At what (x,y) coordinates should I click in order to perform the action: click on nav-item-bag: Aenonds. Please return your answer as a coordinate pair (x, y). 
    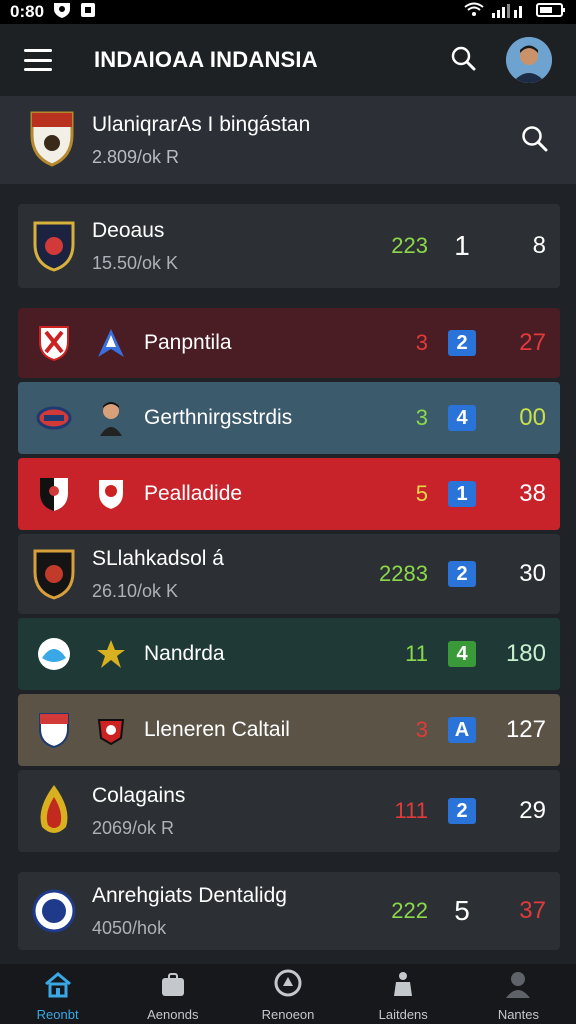
    Looking at the image, I should click on (172, 994).